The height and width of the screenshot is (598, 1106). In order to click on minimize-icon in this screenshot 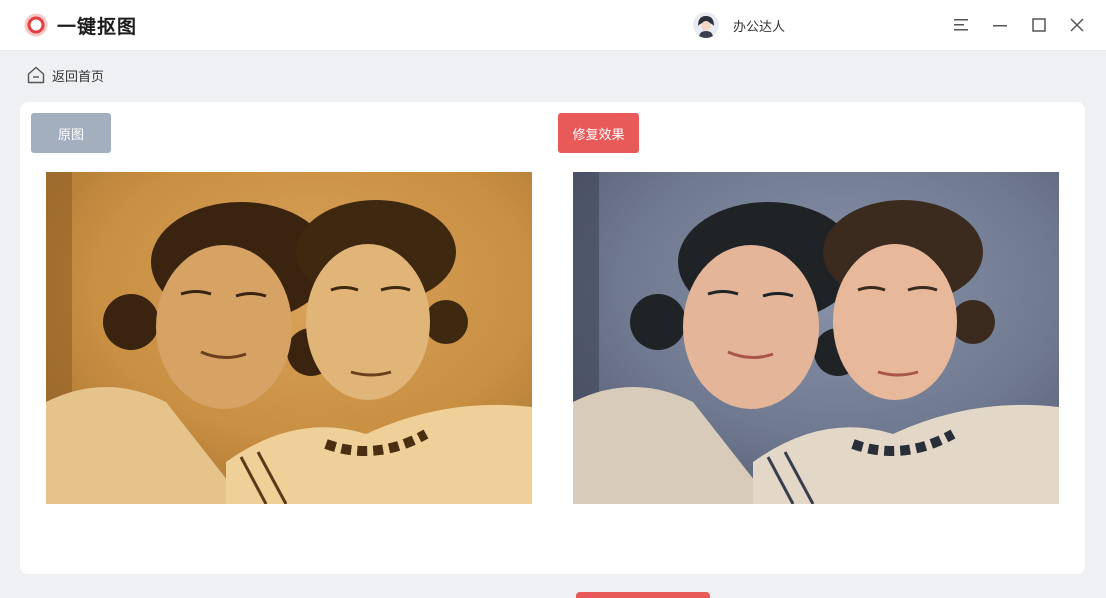, I will do `click(1000, 26)`.